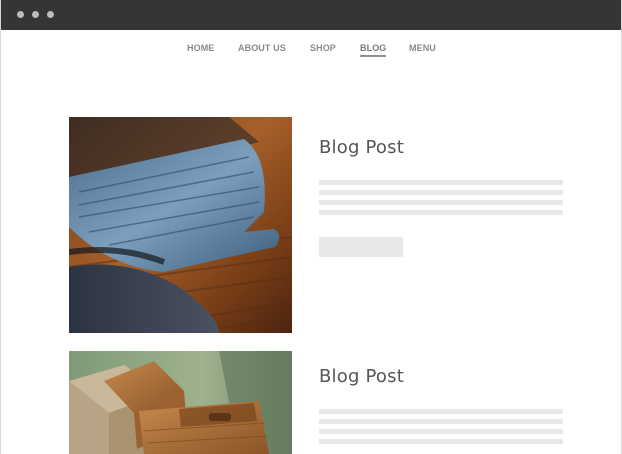  I want to click on nav-item-shop: SHOP, so click(323, 48).